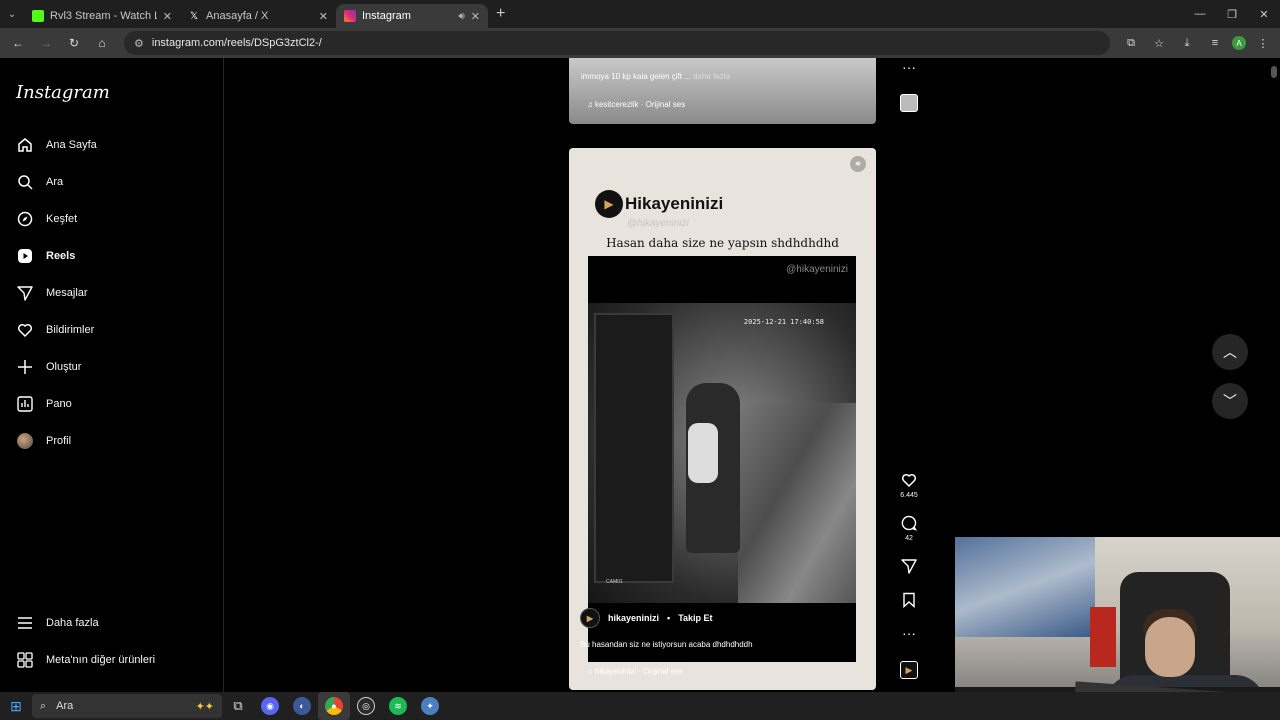 The image size is (1280, 720). I want to click on sidebar-item-label: Profil, so click(59, 441).